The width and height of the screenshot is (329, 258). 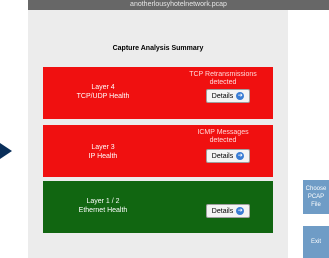 What do you see at coordinates (223, 82) in the screenshot?
I see `layer4-status-line2: detected` at bounding box center [223, 82].